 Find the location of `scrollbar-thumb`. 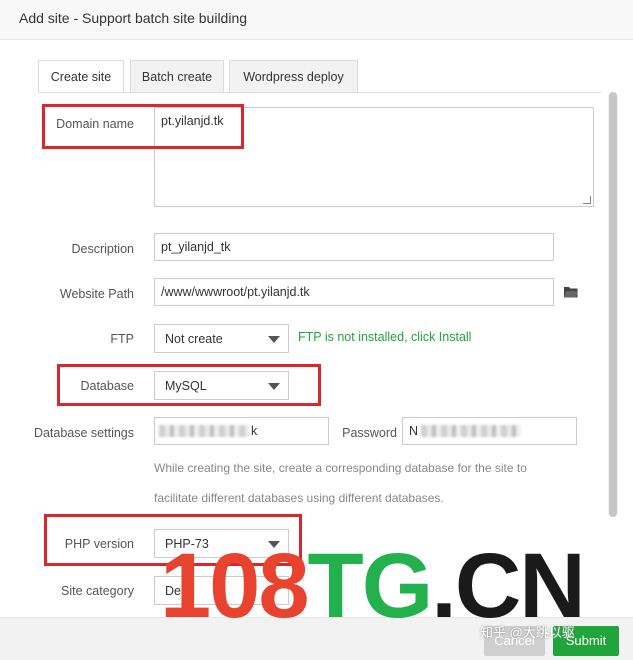

scrollbar-thumb is located at coordinates (613, 304).